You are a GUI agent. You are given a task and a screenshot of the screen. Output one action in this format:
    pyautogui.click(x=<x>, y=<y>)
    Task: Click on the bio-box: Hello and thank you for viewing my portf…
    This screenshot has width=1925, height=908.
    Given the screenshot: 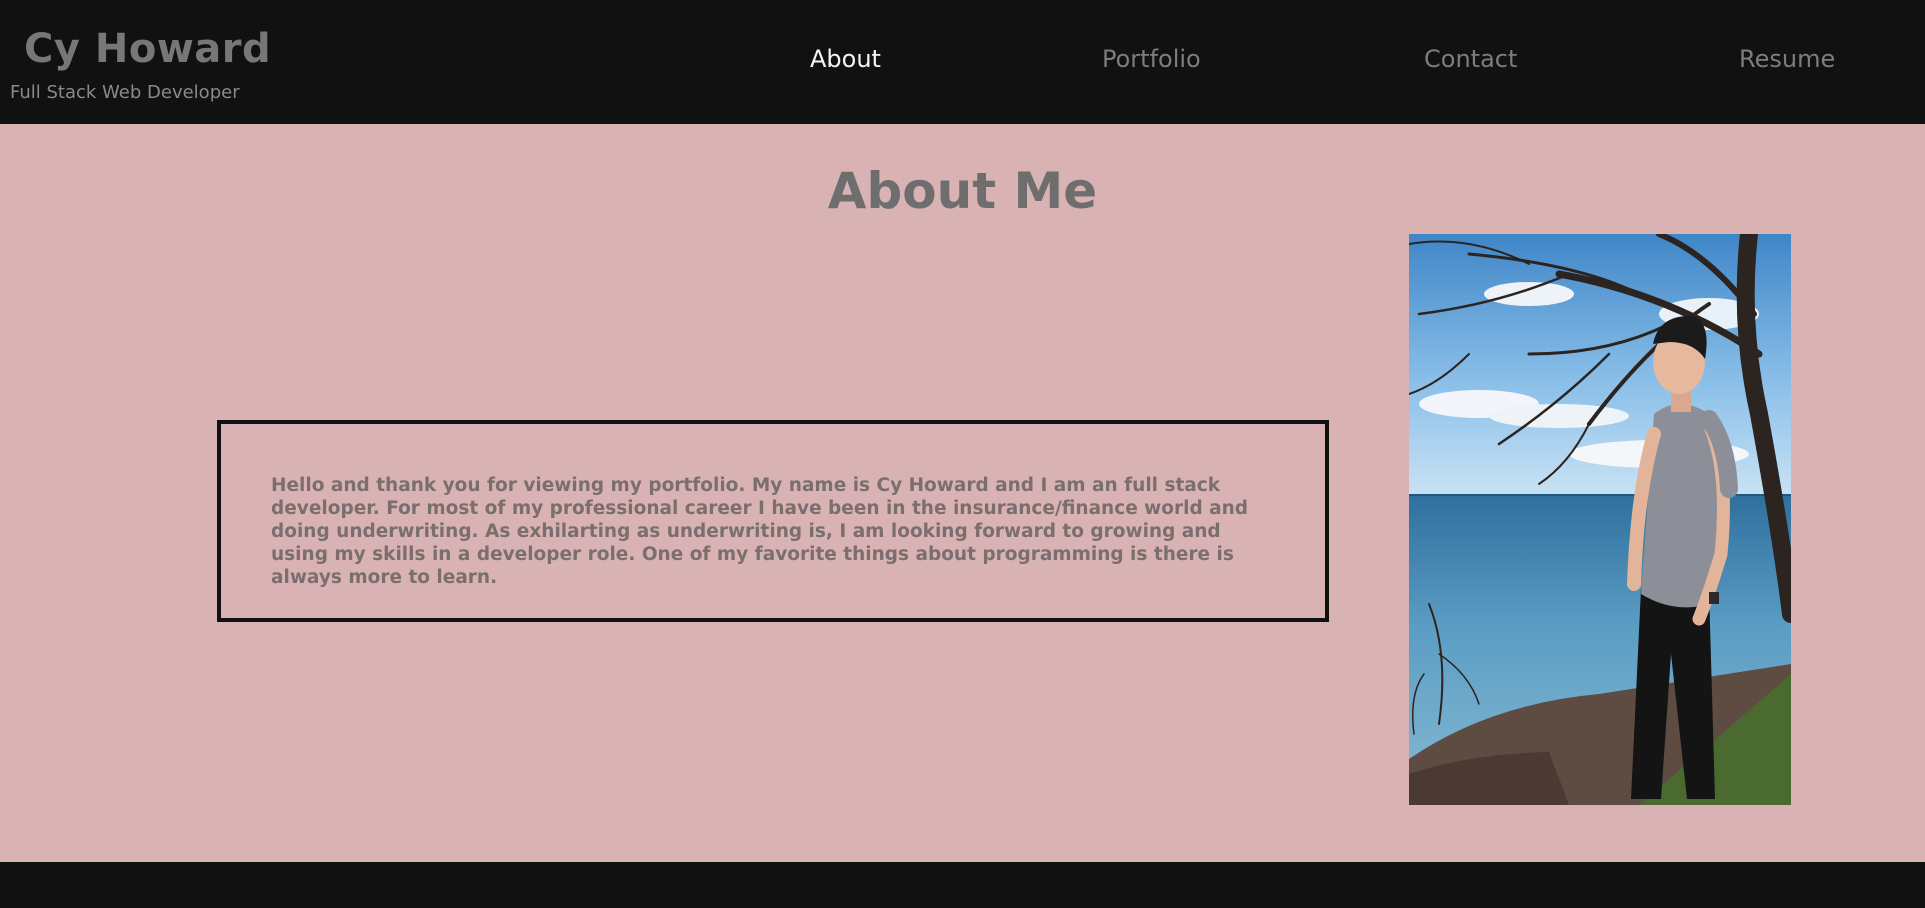 What is the action you would take?
    pyautogui.click(x=773, y=521)
    